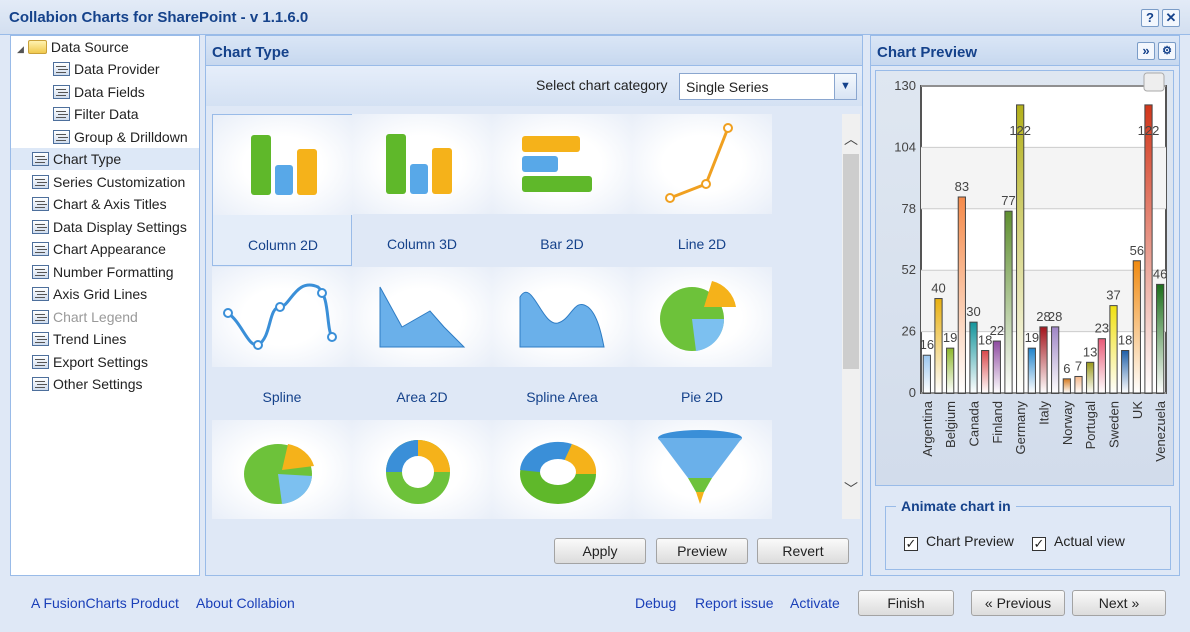 The height and width of the screenshot is (632, 1190). I want to click on chart-type-tile: Column 2D, so click(282, 190).